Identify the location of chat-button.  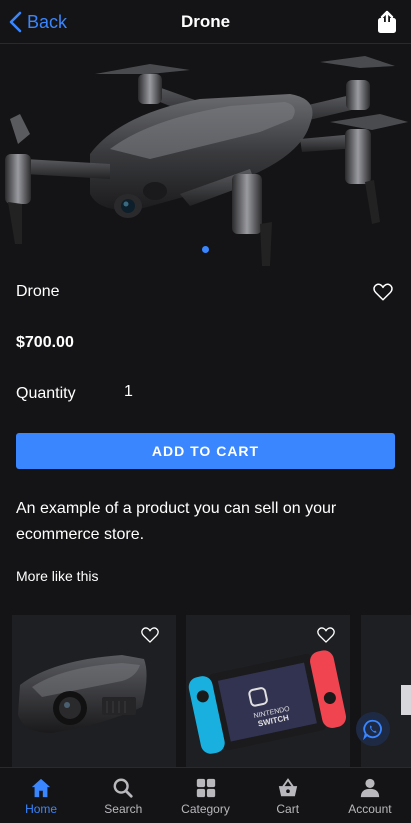
(373, 729).